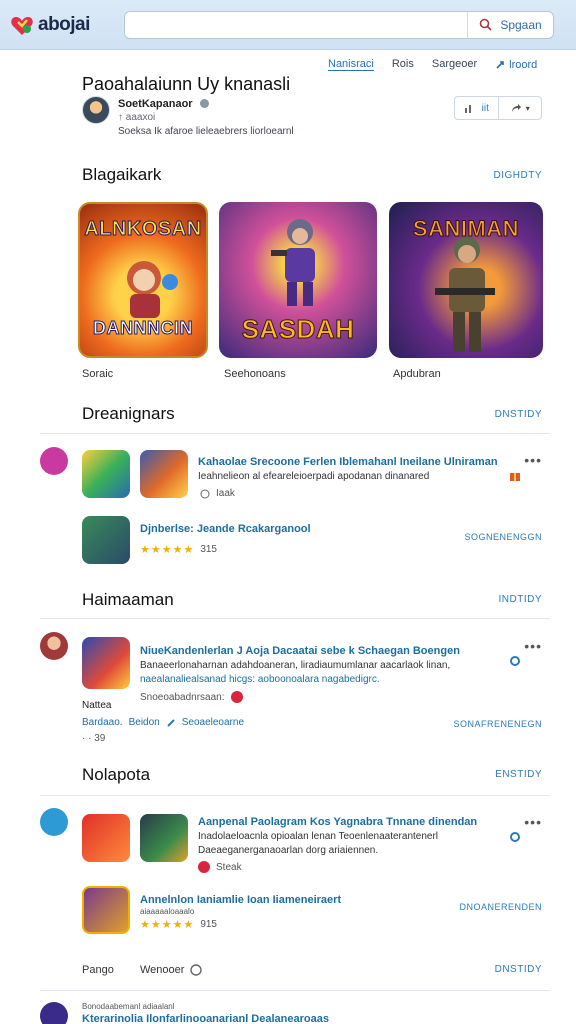  Describe the element at coordinates (122, 174) in the screenshot. I see `section-title-featured: Blagaikark` at that location.